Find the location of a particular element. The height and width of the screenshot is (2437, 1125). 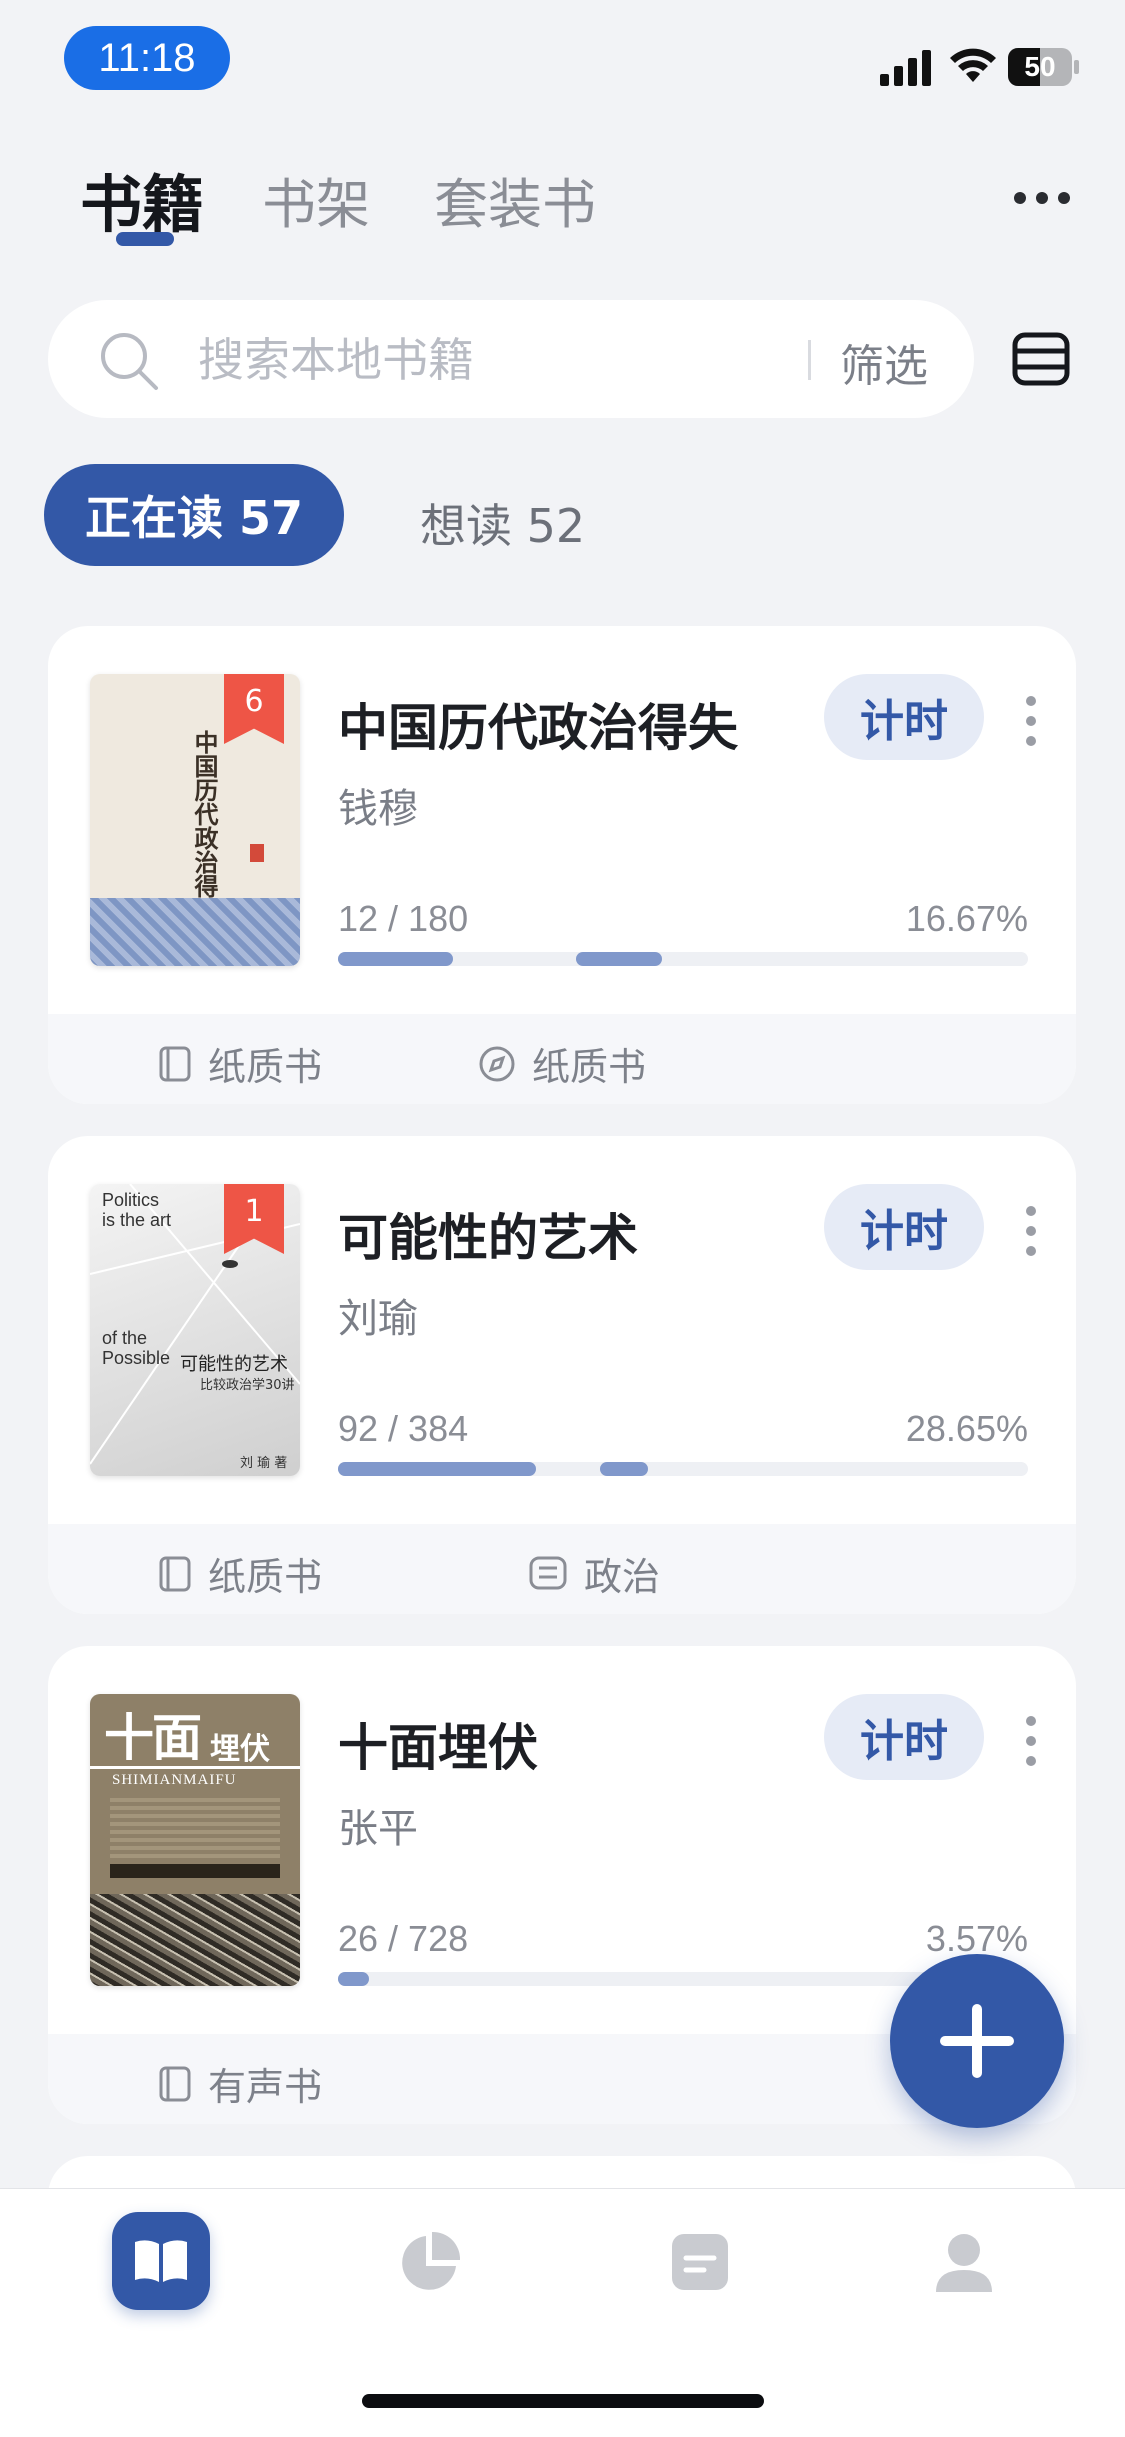

segment-reading: 正在读 57 is located at coordinates (194, 515).